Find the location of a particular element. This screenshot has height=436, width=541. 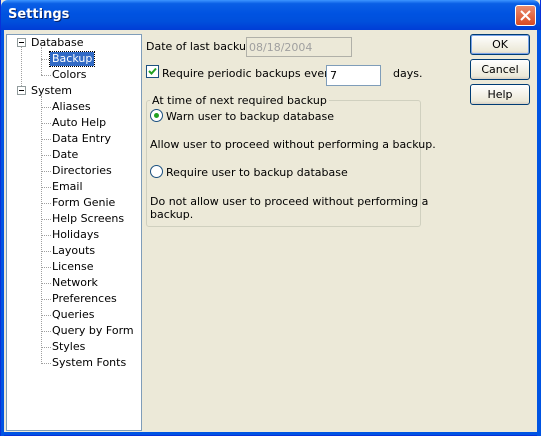

tree-node-auto-help: Auto Help is located at coordinates (79, 123).